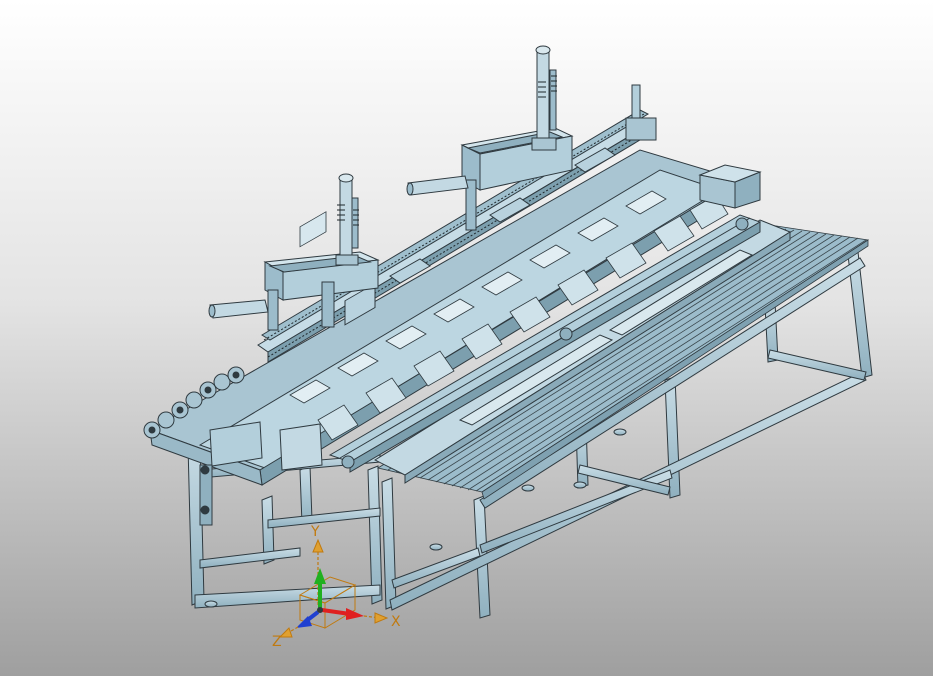  I want to click on z-axis-tip, so click(285, 632).